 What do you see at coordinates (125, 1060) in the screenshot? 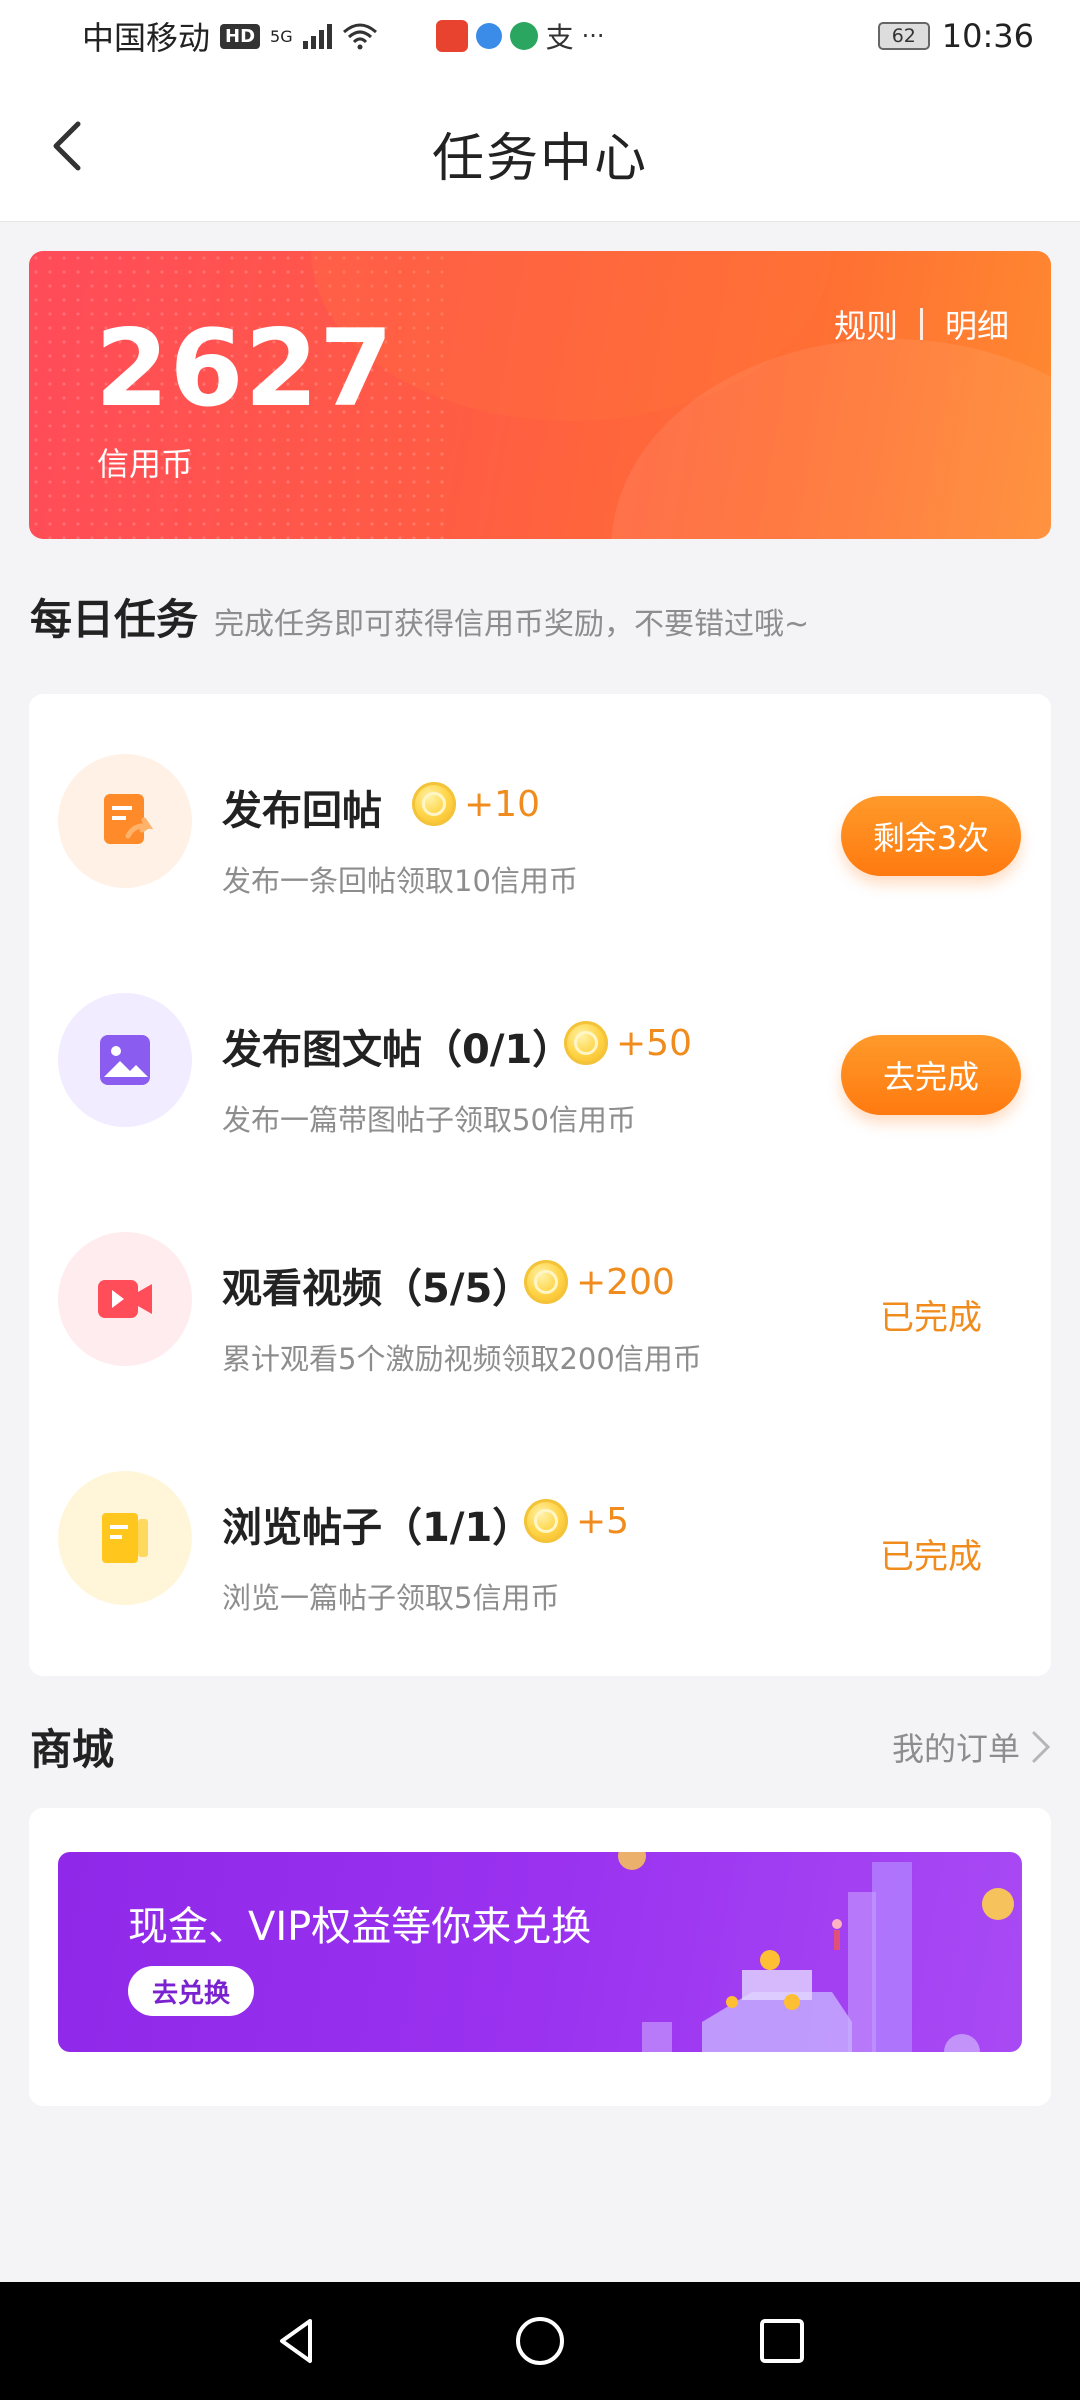
I see `image-post-icon` at bounding box center [125, 1060].